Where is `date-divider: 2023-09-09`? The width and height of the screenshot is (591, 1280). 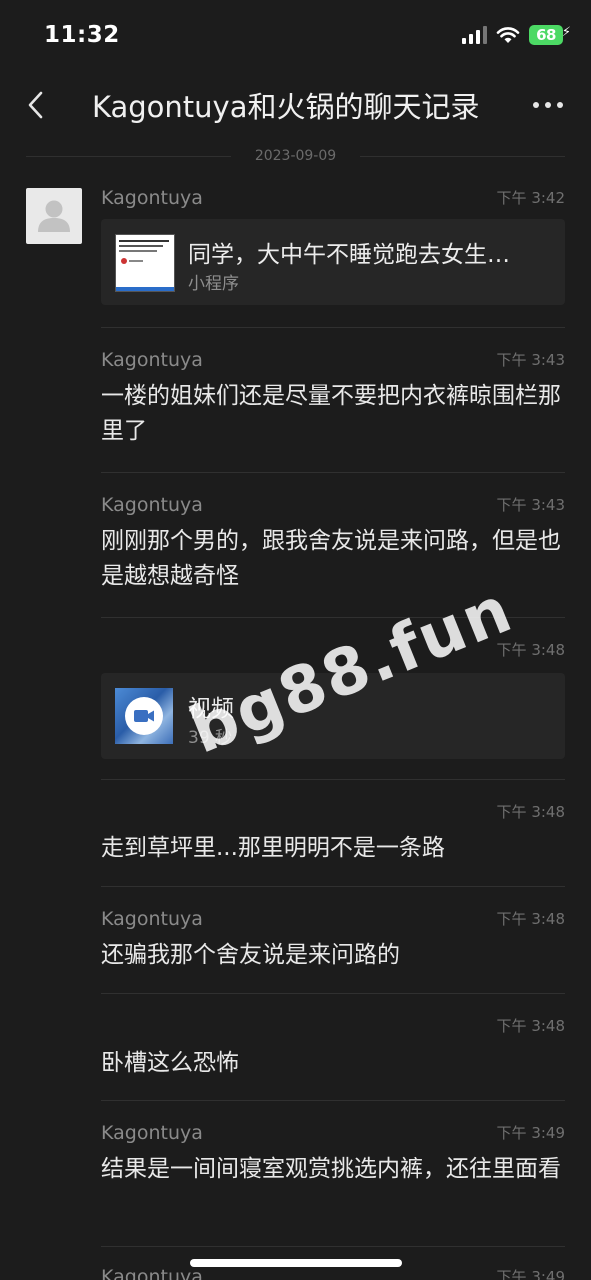
date-divider: 2023-09-09 is located at coordinates (295, 157).